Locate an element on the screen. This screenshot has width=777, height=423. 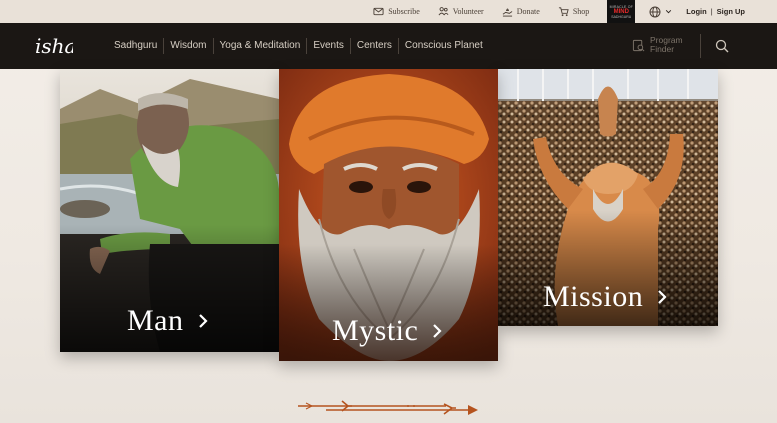
people-icon is located at coordinates (443, 11).